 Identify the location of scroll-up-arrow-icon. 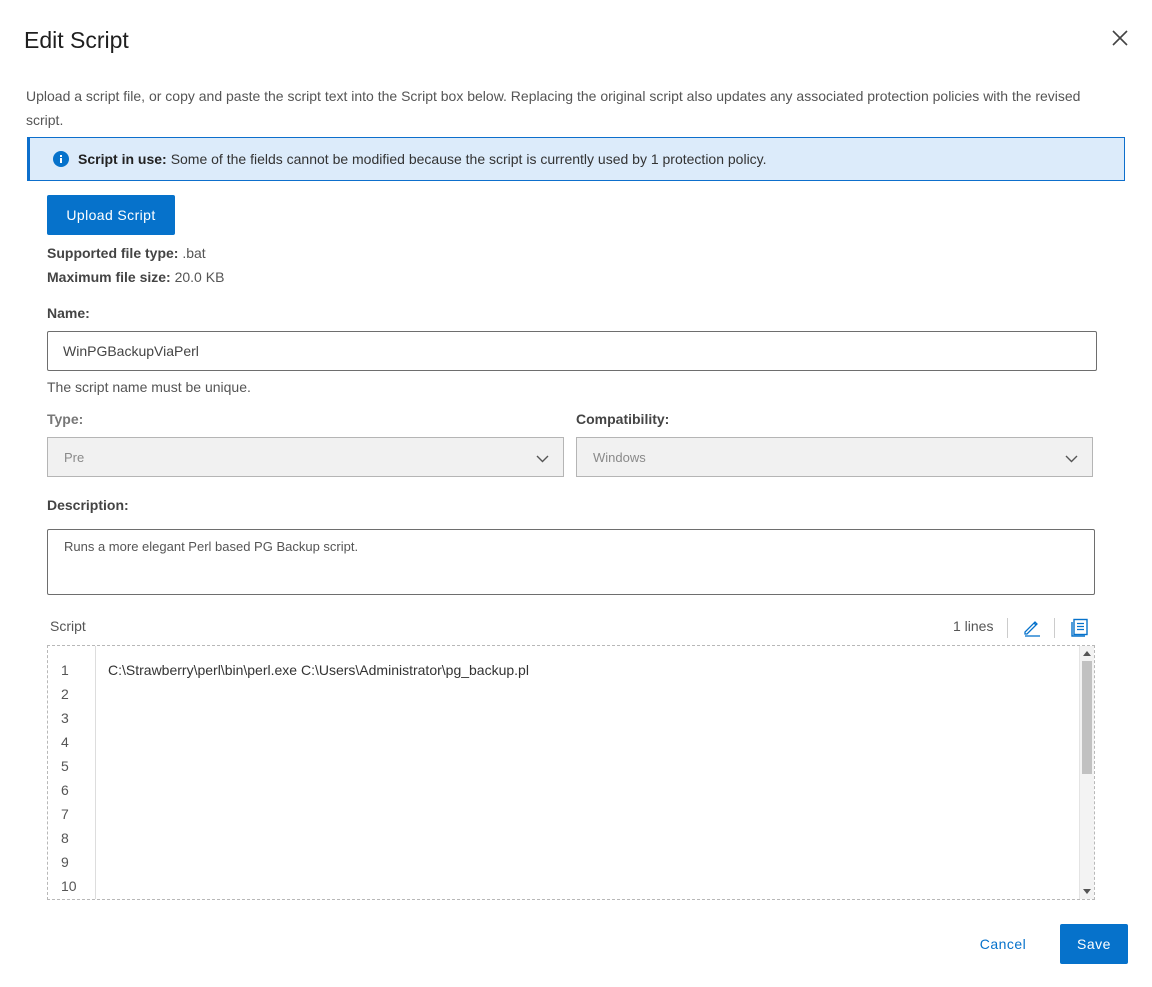
(1087, 653).